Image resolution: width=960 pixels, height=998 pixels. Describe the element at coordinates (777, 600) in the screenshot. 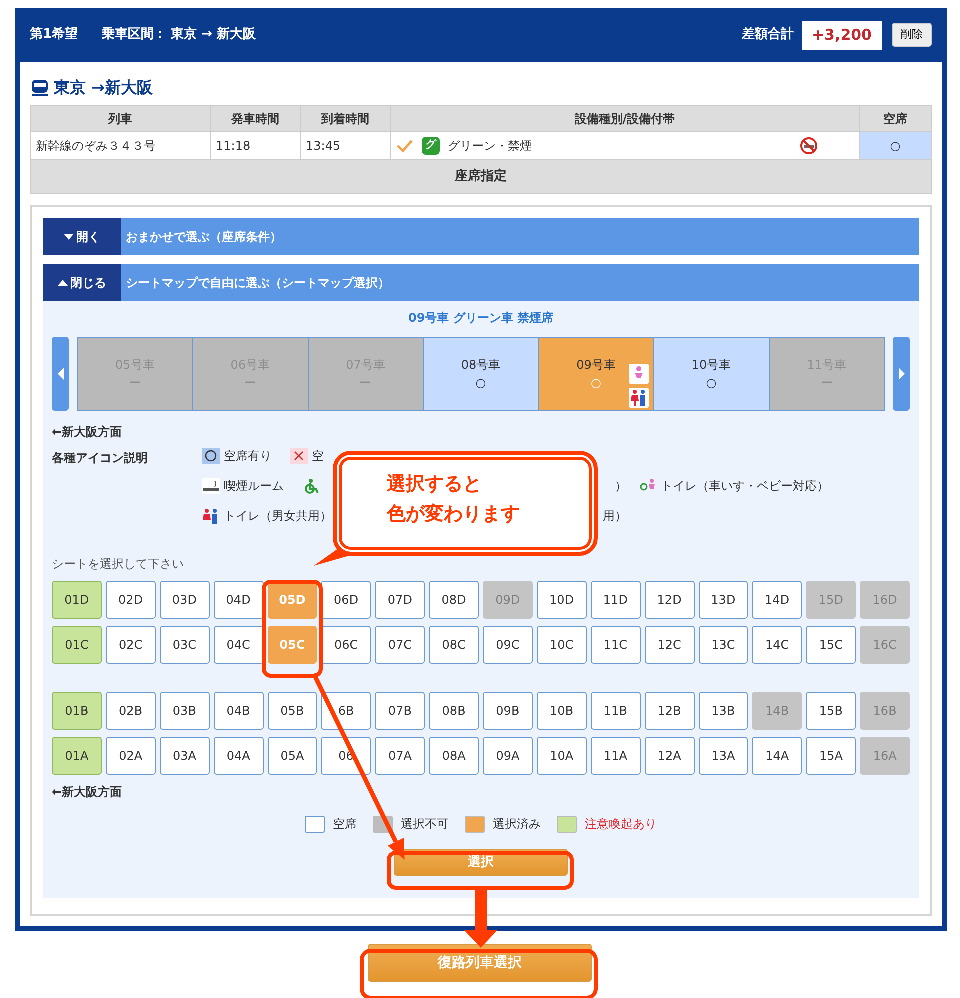

I see `seat-button: 14D` at that location.